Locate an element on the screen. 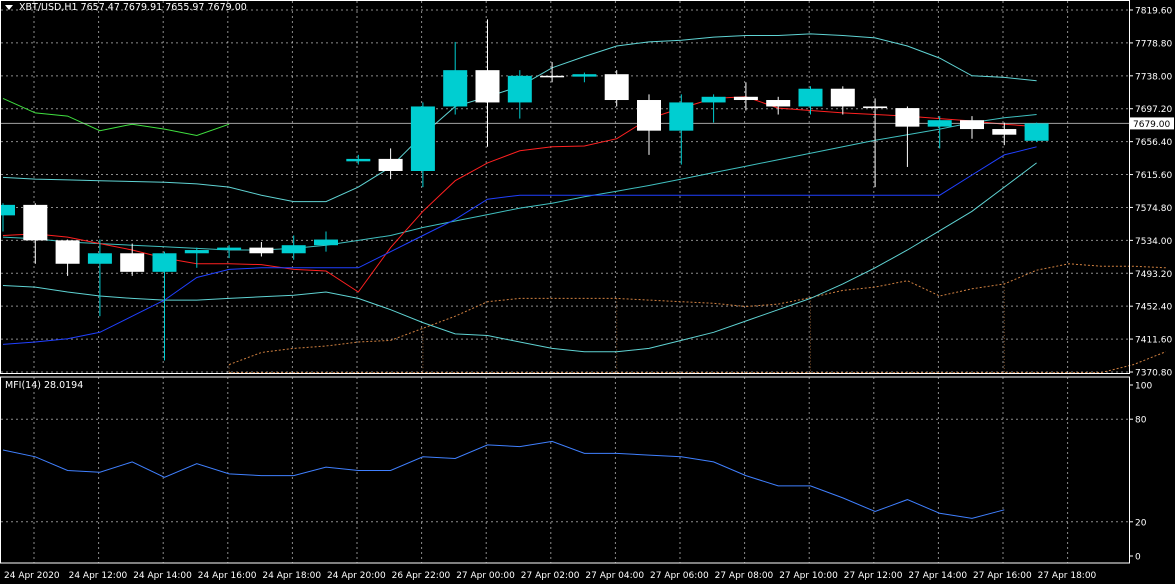 The image size is (1175, 584). mfi-tick-label: 0 is located at coordinates (1138, 558).